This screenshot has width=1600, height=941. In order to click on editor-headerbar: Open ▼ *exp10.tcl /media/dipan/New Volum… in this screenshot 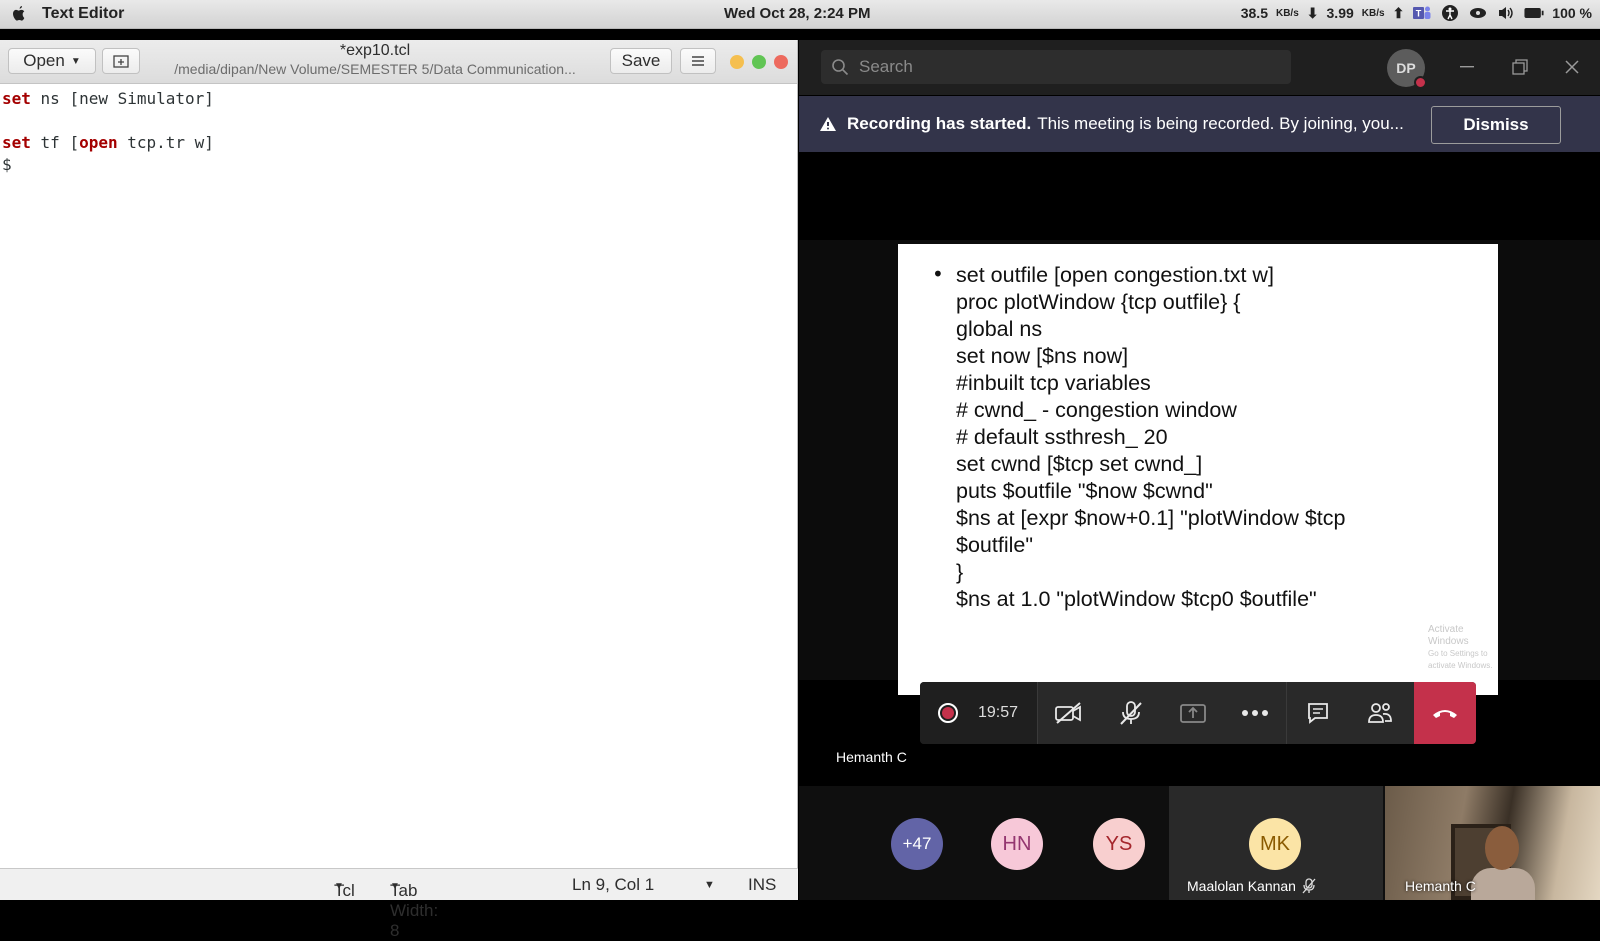, I will do `click(398, 62)`.